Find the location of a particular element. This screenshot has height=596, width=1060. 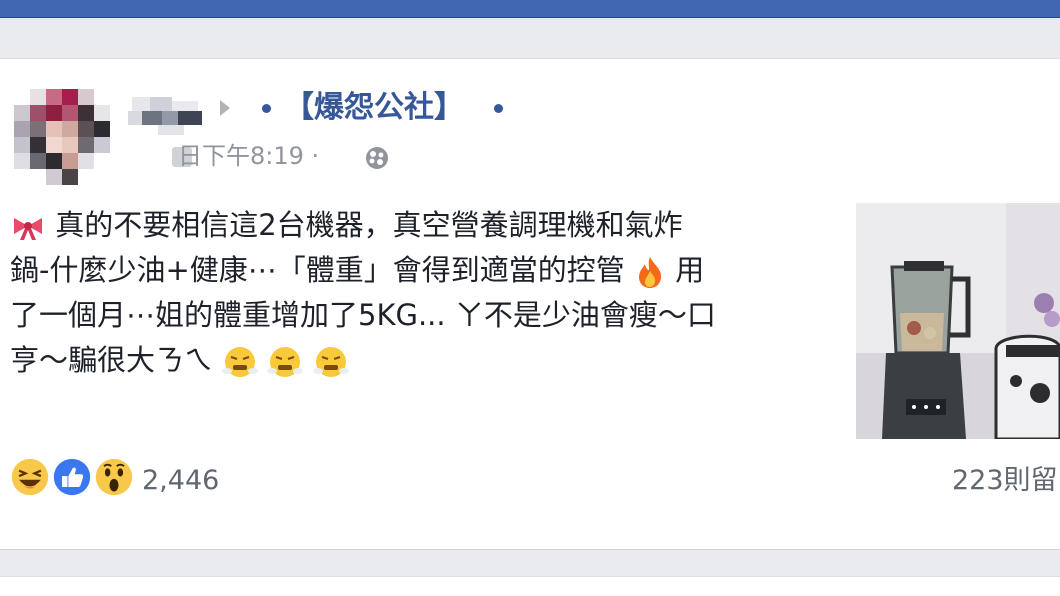

post-text-line-3: 了一個月⋯姐的體重增加了5KG... ㄚ不是少油會瘦～口 is located at coordinates (363, 315).